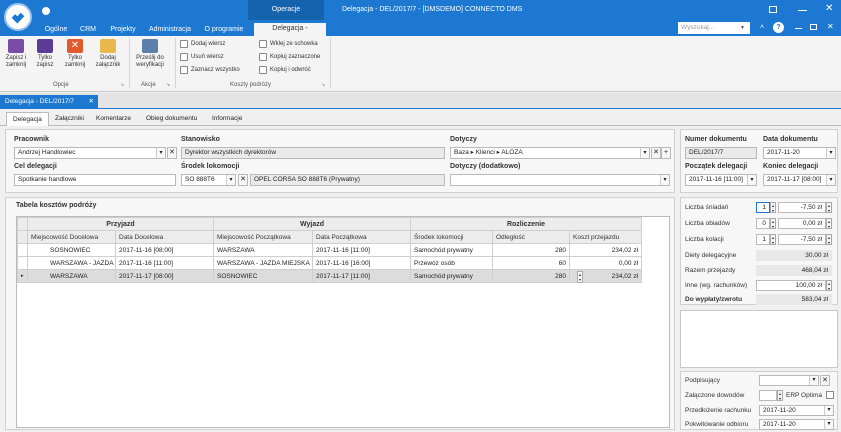  I want to click on document-tab: Delegacja - DEL/2017/7 ✕, so click(49, 102).